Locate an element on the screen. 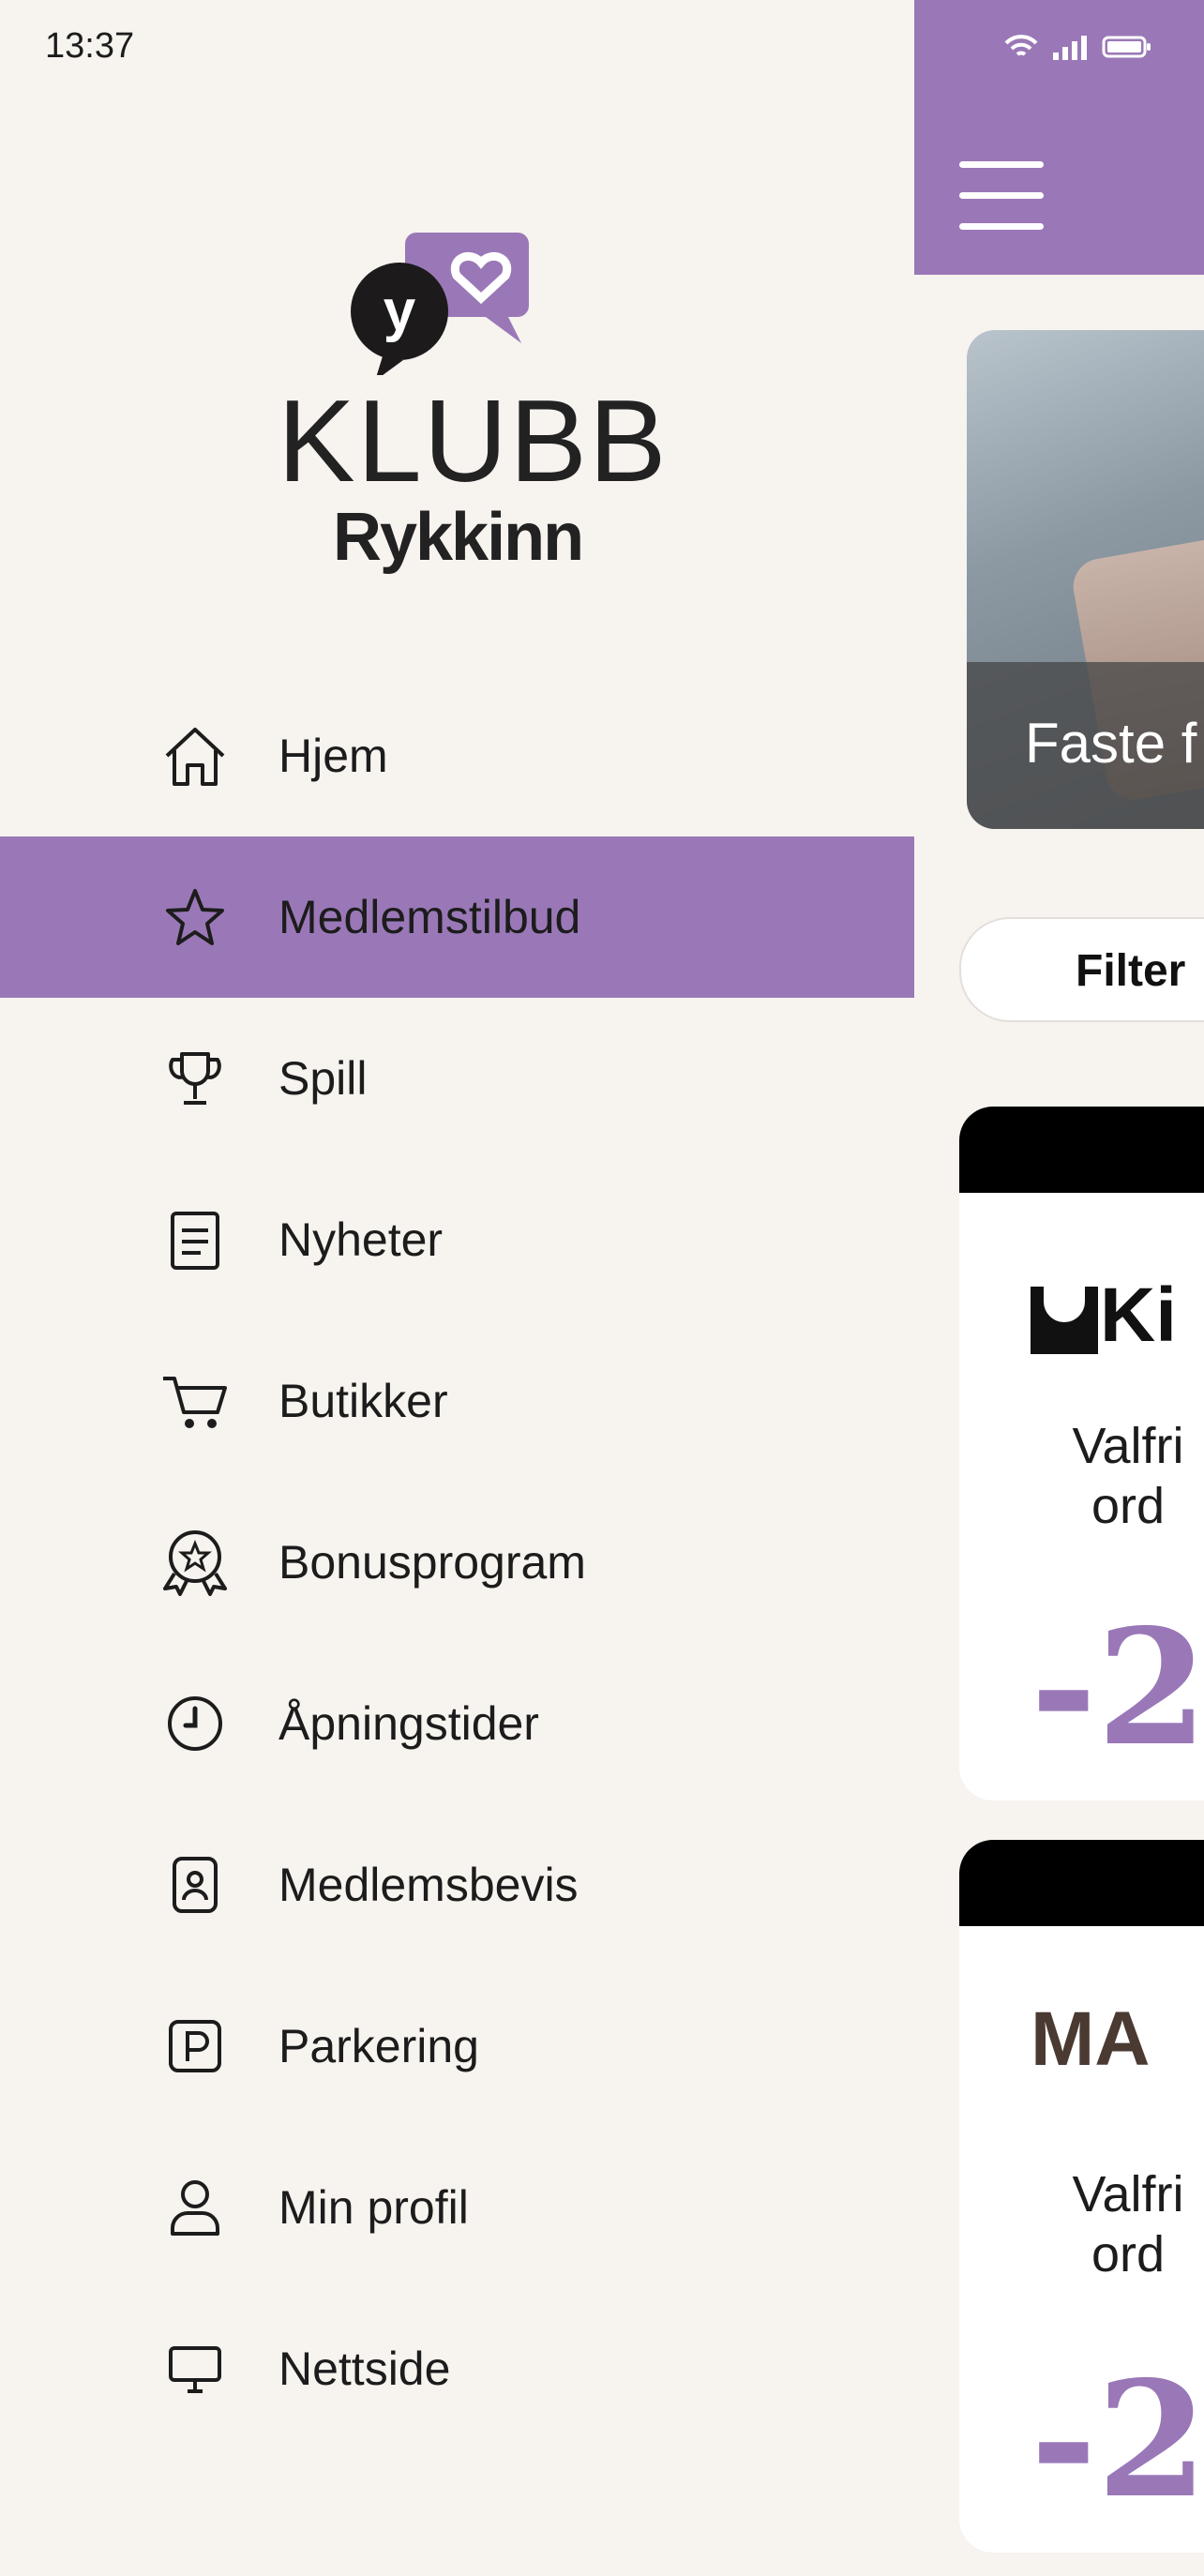  menu-item-label: Medlemstilbud is located at coordinates (429, 917).